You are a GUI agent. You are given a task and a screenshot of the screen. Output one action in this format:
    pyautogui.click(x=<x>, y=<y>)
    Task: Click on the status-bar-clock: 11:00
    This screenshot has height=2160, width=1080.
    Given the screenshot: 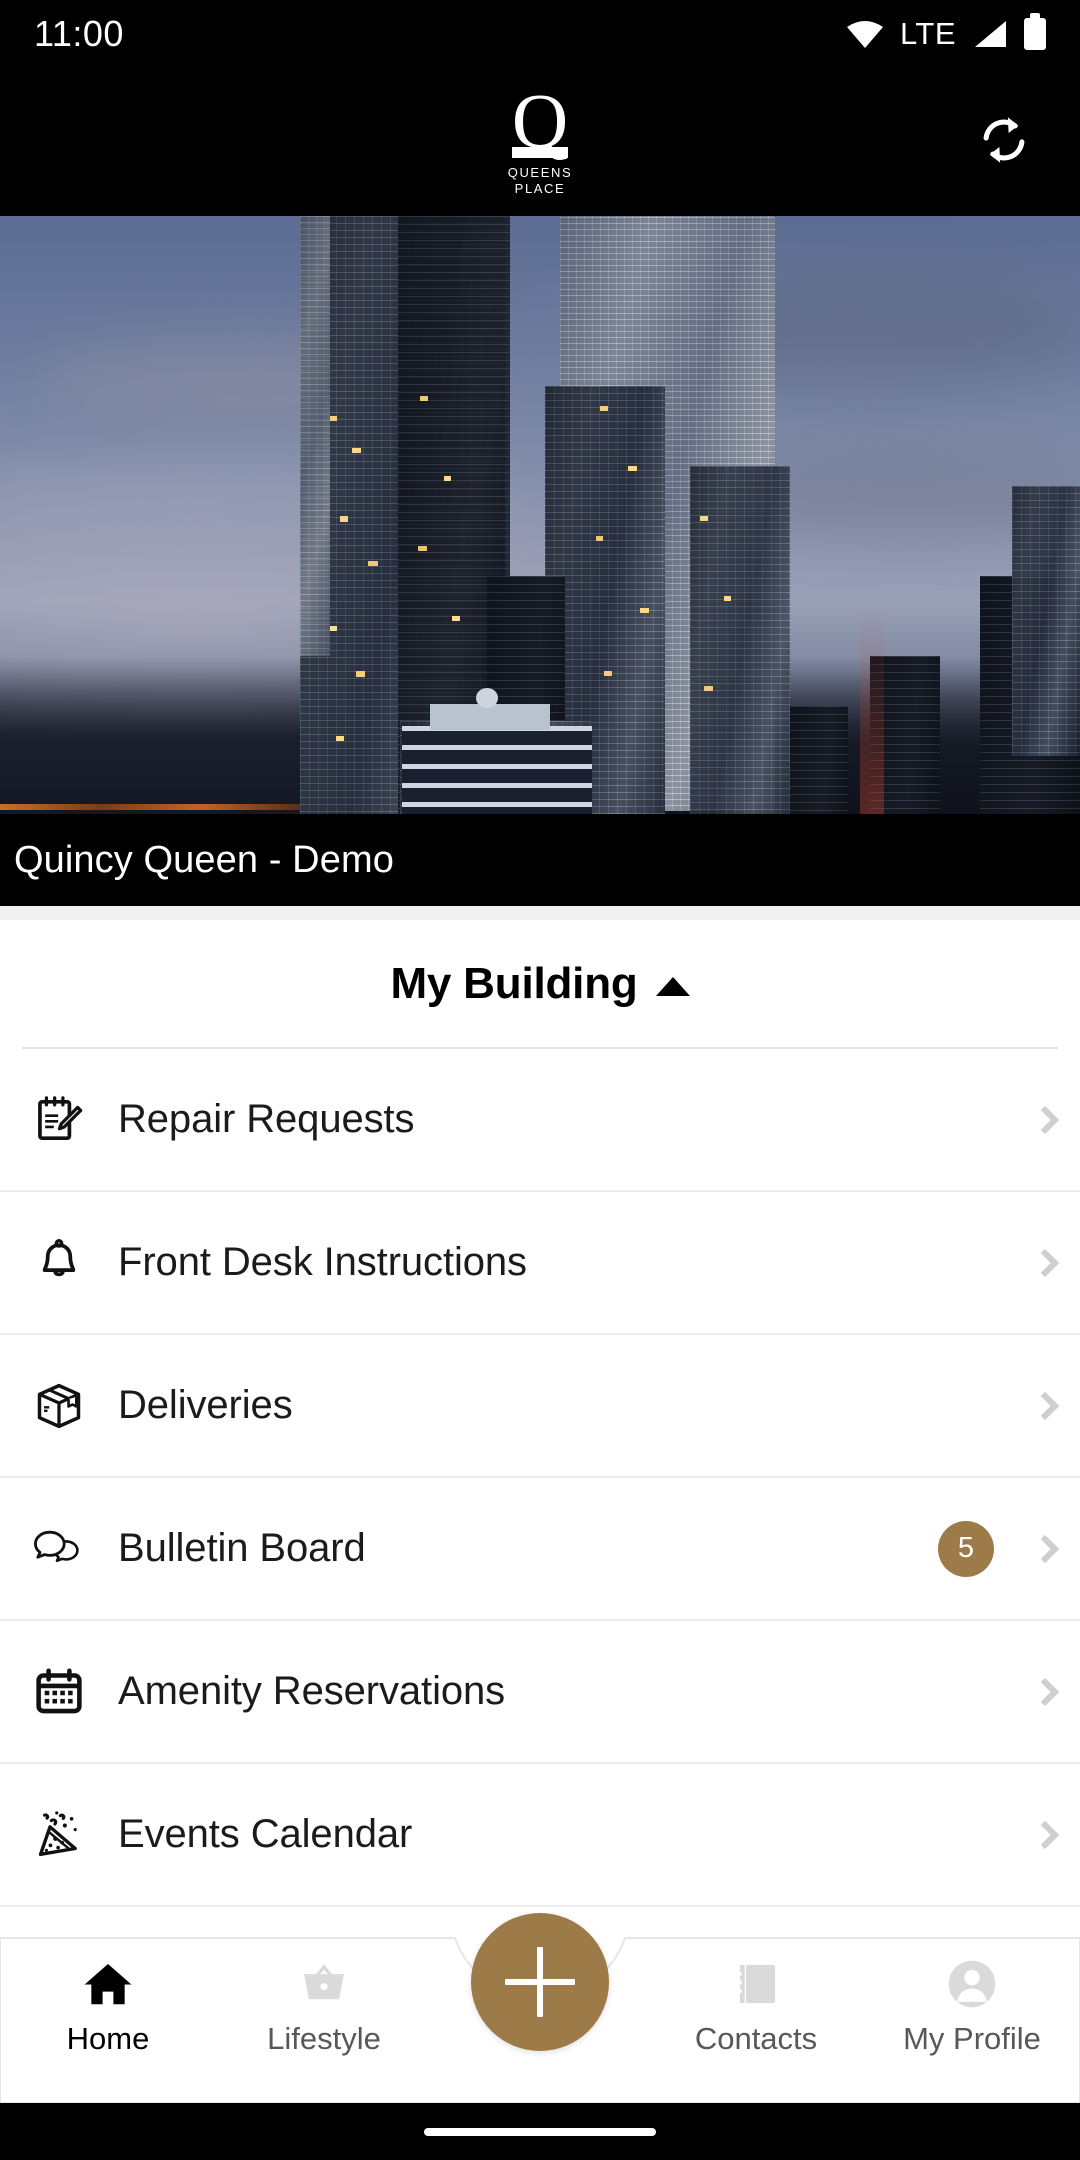 What is the action you would take?
    pyautogui.click(x=79, y=33)
    